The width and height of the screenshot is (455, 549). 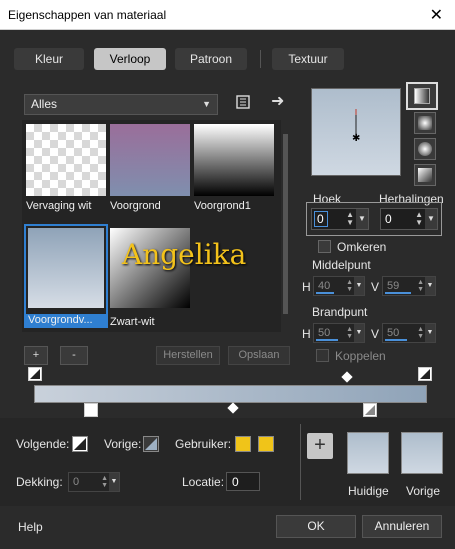 I want to click on arrow-right-icon: ➜, so click(x=277, y=101).